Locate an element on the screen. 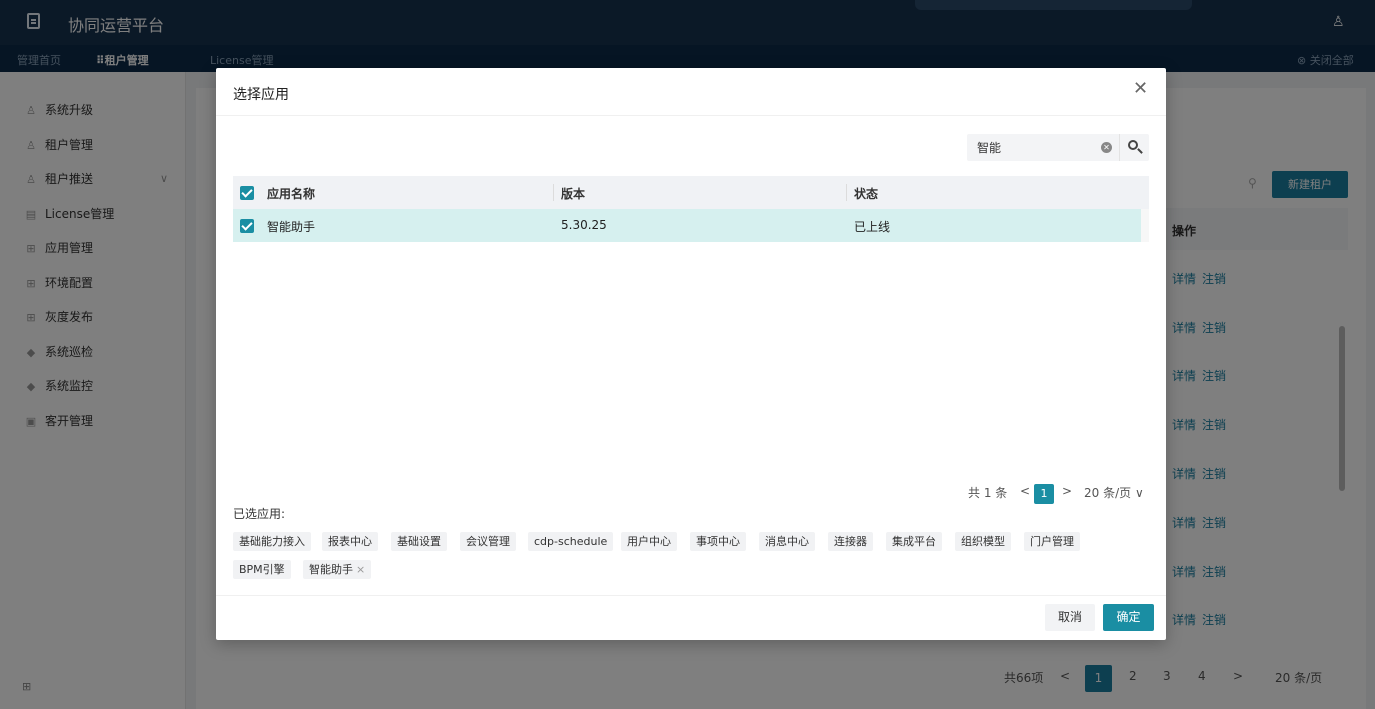 This screenshot has width=1375, height=709. modal-header: 选择应用 ✕ is located at coordinates (691, 92).